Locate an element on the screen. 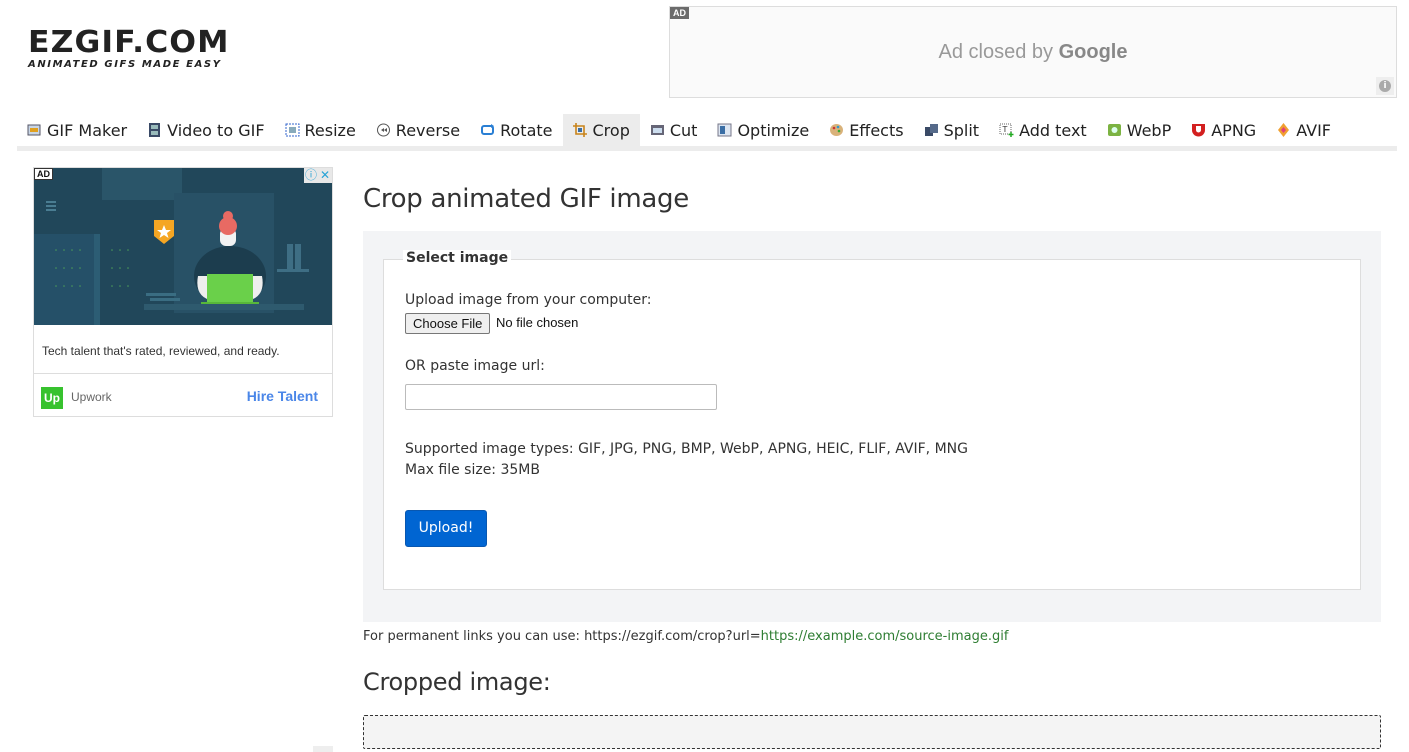 This screenshot has height=752, width=1409. max-file-size: Max file size: 35MB is located at coordinates (472, 470).